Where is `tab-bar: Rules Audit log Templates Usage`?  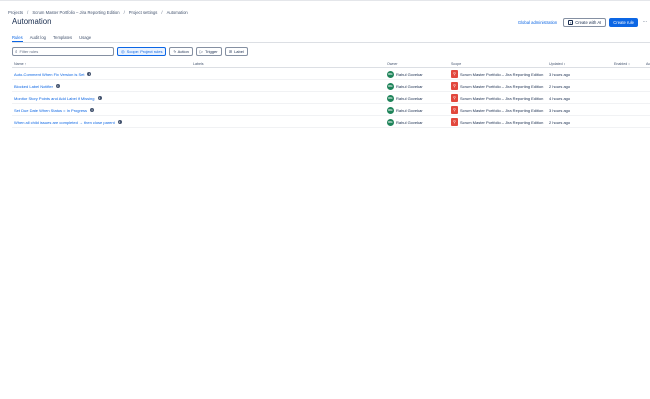
tab-bar: Rules Audit log Templates Usage is located at coordinates (55, 38).